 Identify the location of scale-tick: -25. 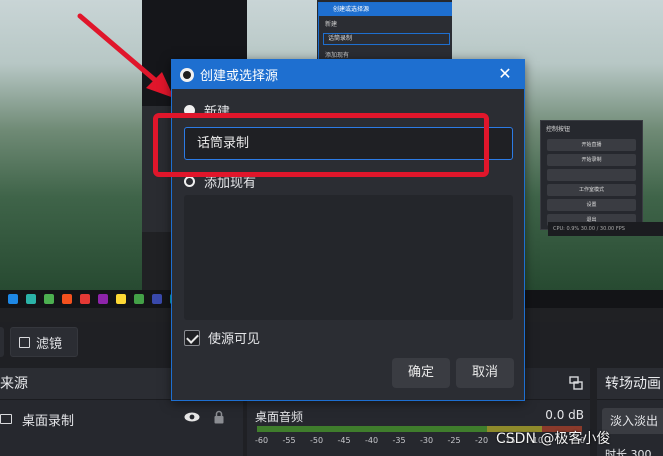
(454, 440).